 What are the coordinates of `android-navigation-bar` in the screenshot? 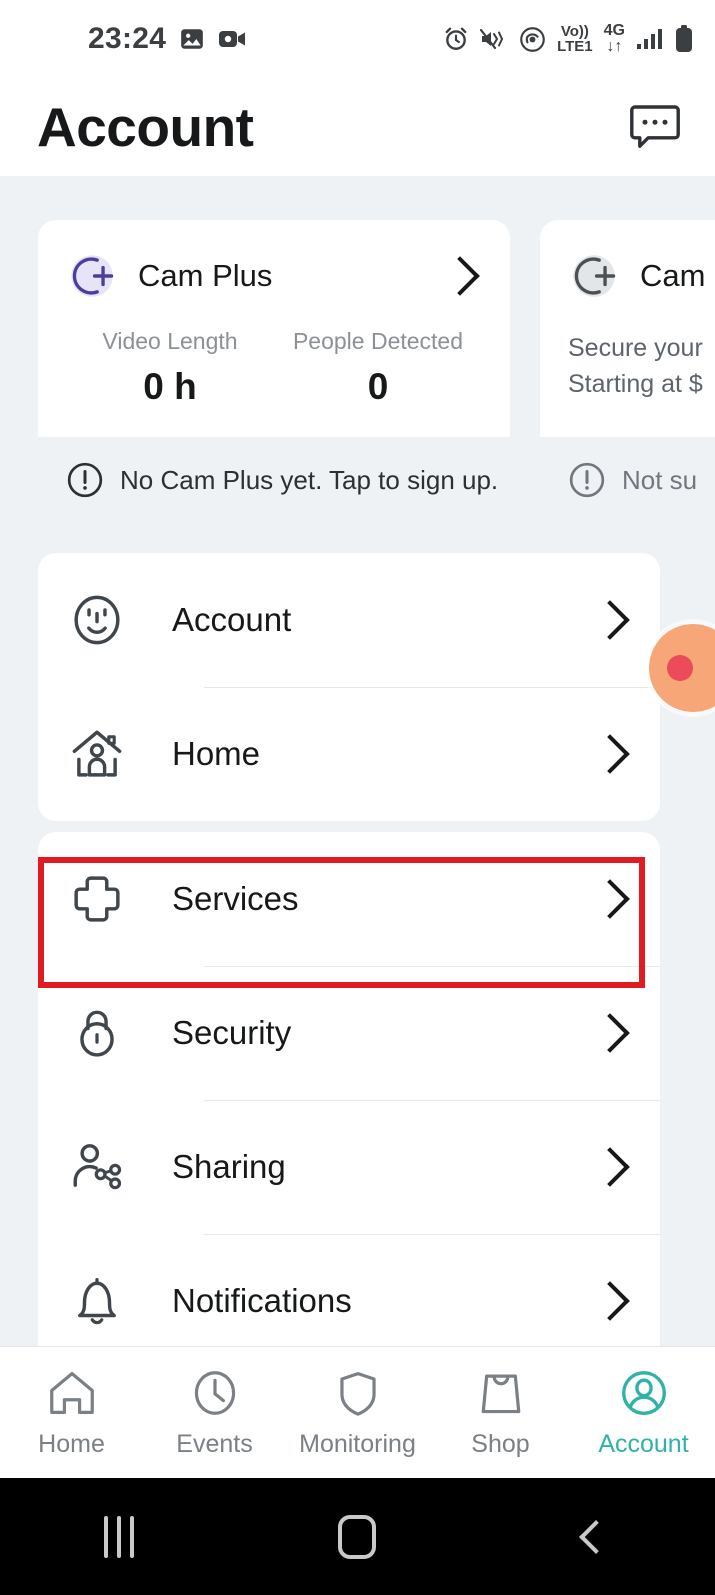 It's located at (357, 1536).